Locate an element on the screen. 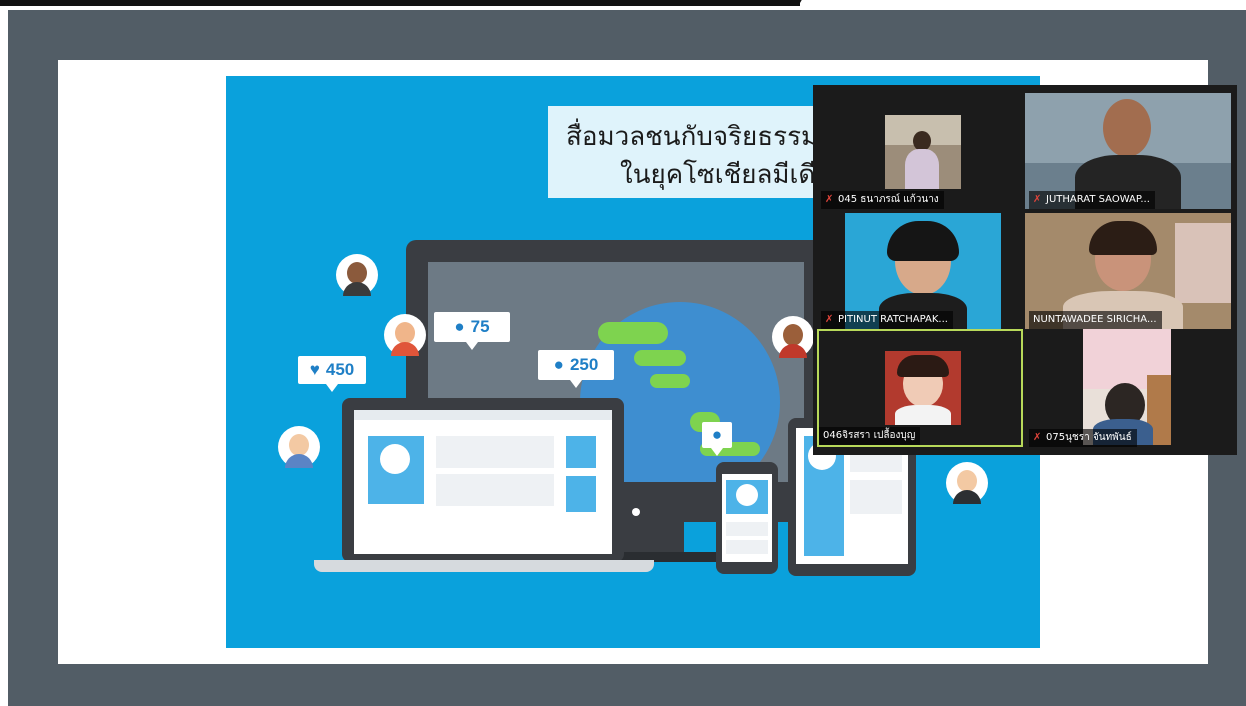  participant-name-label: ✗ 045 ธนาภรณ์ แก้วนาง is located at coordinates (882, 200).